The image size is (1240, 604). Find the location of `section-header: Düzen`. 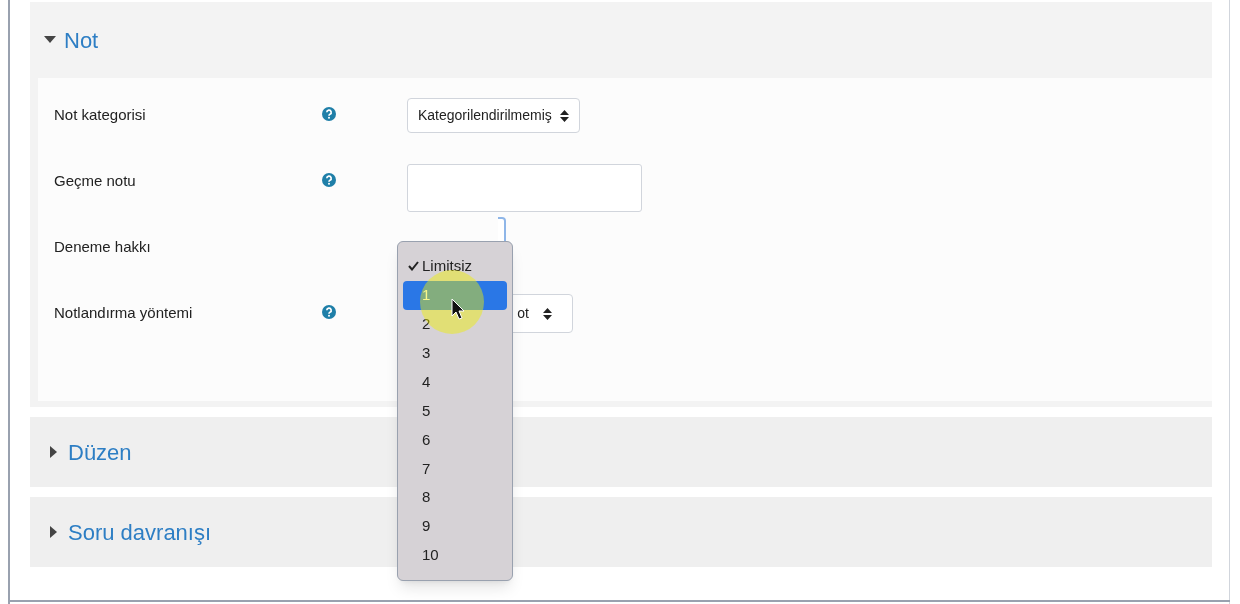

section-header: Düzen is located at coordinates (91, 452).